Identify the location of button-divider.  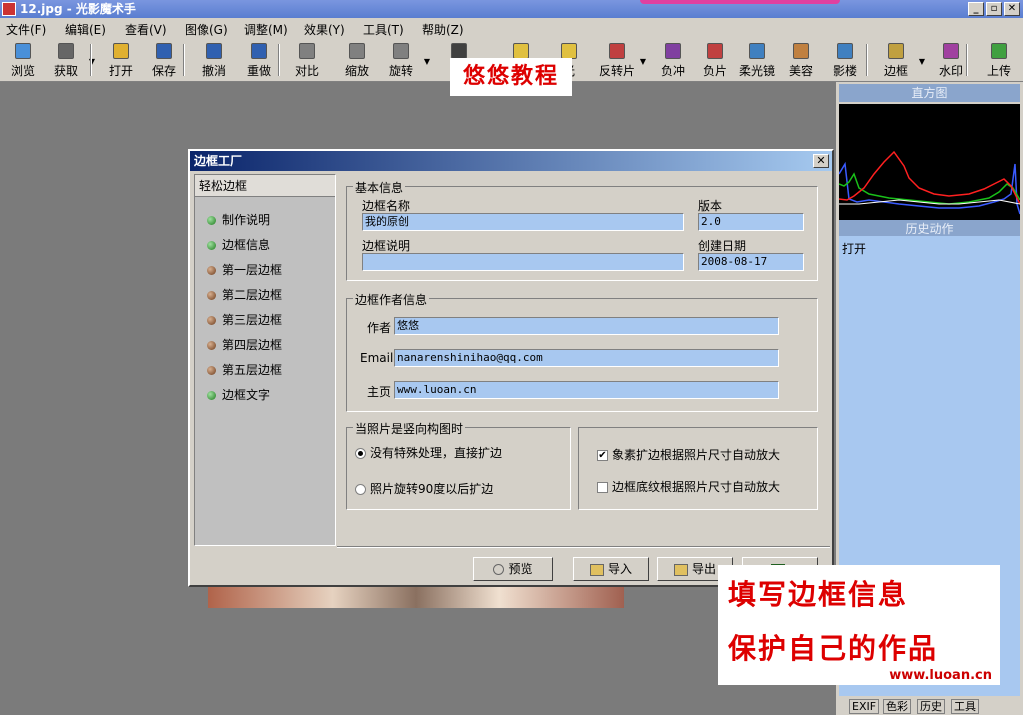
(583, 547).